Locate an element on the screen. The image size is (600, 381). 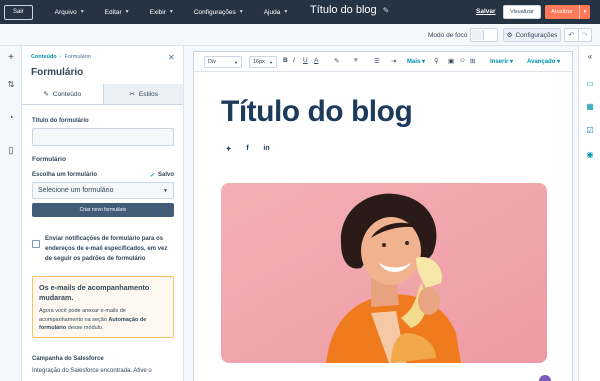
form-title-label: Título do formulário is located at coordinates (60, 121).